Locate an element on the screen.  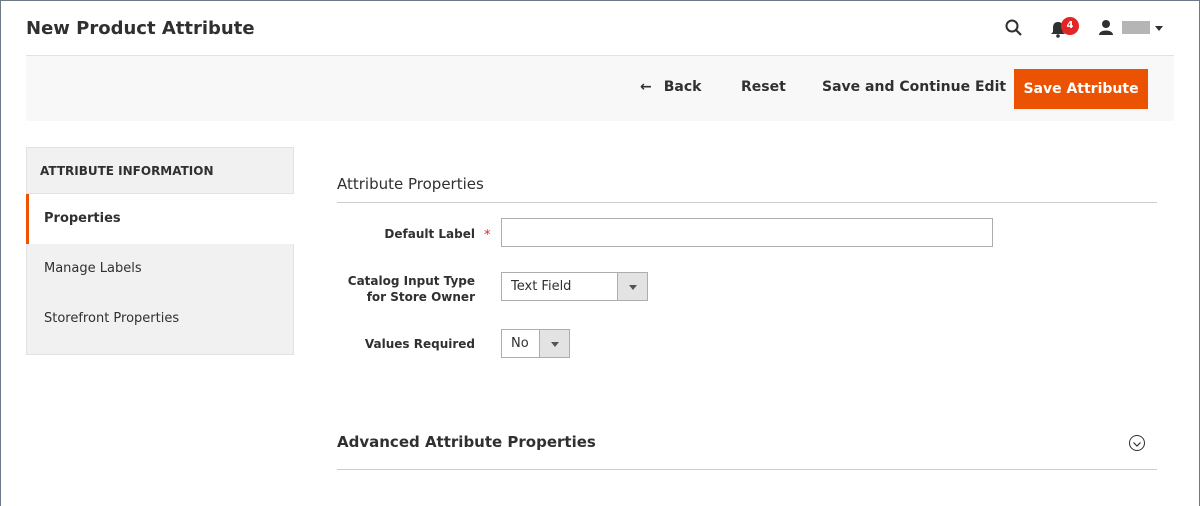
sidebar-item-manage-labels: Manage Labels is located at coordinates (160, 269).